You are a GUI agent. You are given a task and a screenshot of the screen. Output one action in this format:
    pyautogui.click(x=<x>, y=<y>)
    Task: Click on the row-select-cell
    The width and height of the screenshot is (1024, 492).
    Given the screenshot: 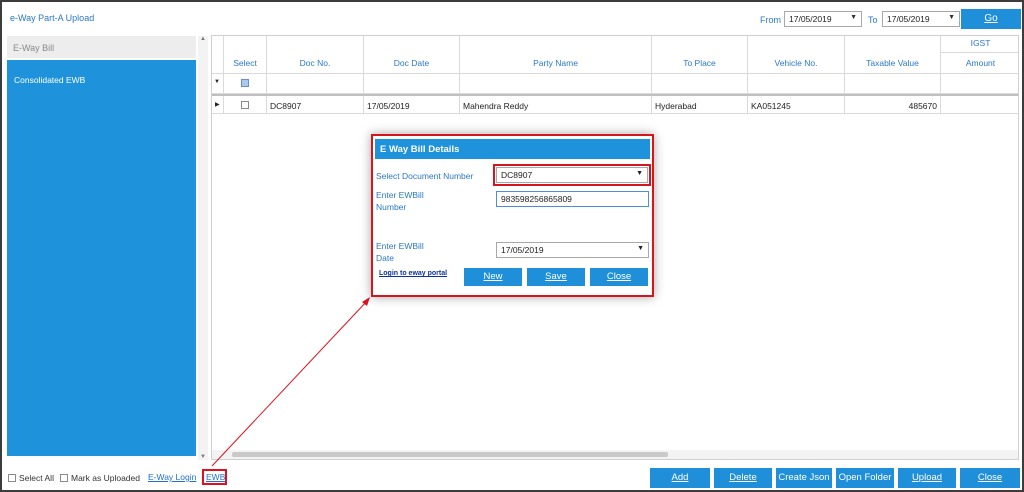 What is the action you would take?
    pyautogui.click(x=245, y=104)
    